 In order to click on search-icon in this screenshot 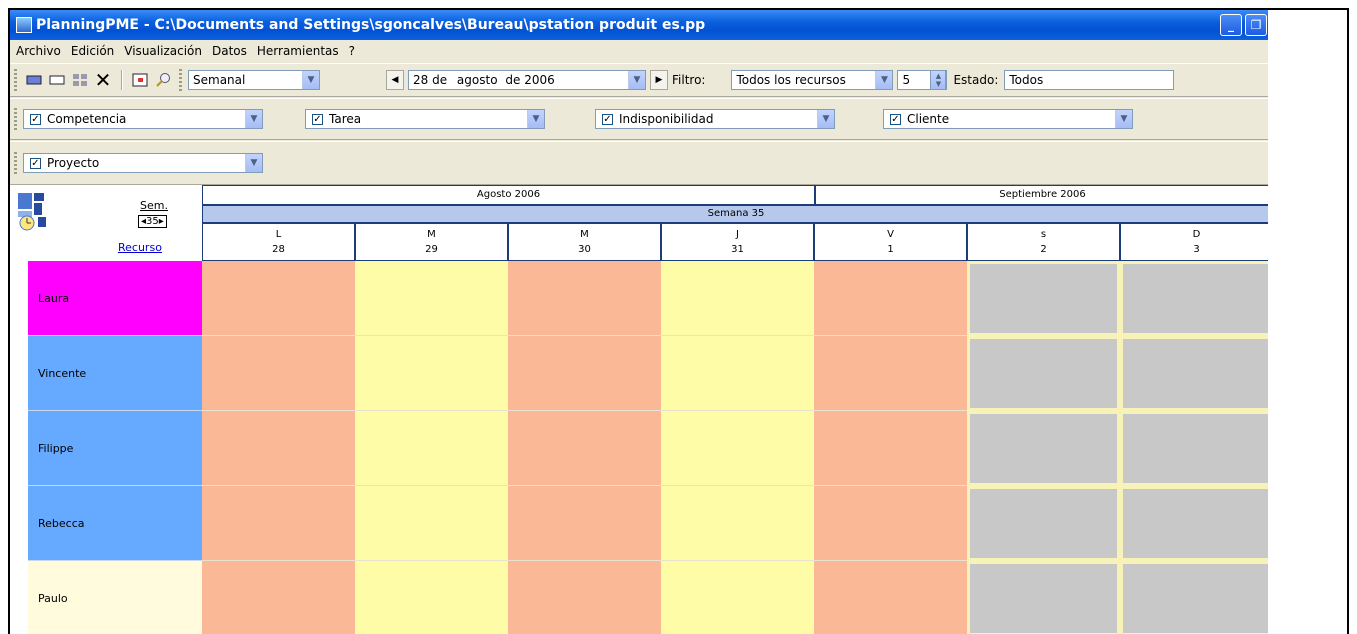, I will do `click(163, 80)`.